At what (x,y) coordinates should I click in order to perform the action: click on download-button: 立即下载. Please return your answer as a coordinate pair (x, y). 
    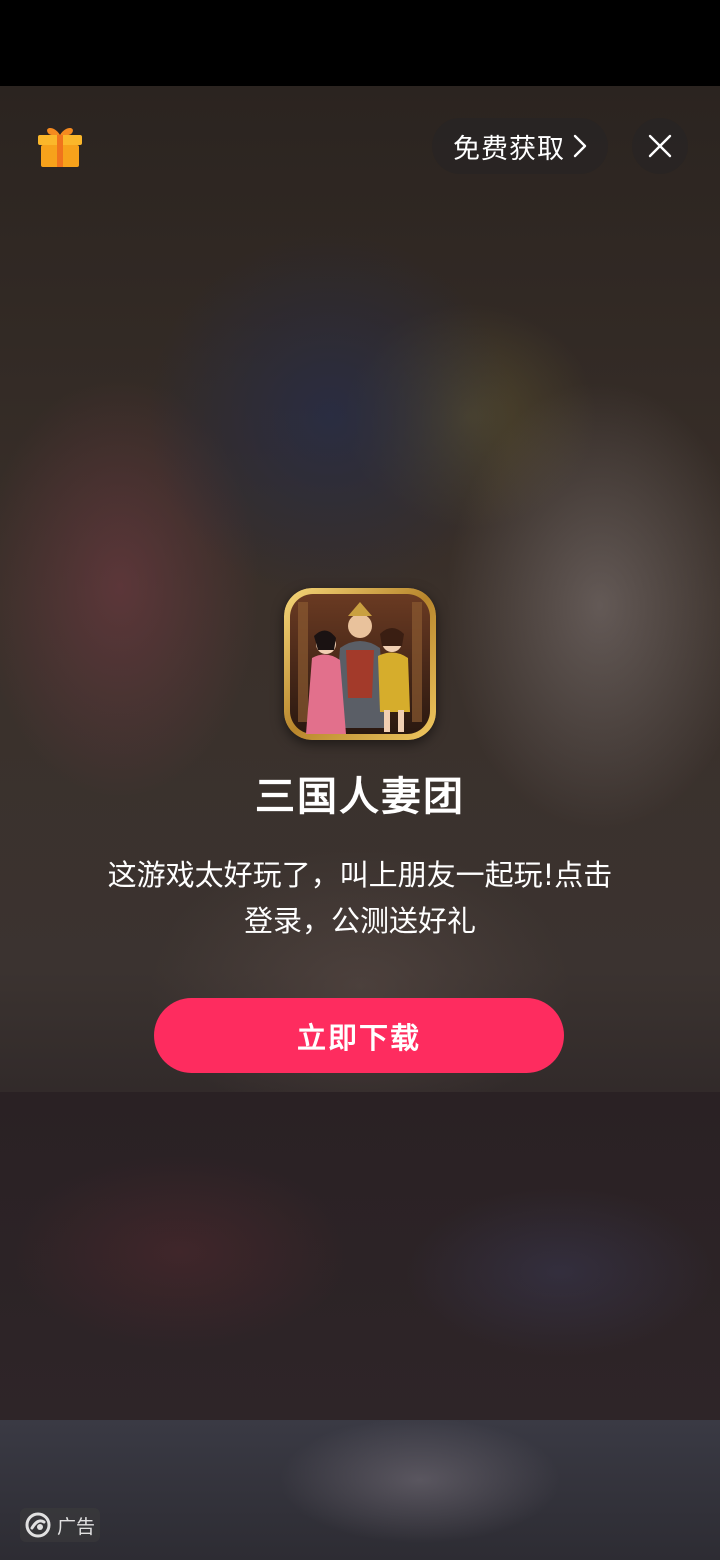
    Looking at the image, I should click on (359, 1035).